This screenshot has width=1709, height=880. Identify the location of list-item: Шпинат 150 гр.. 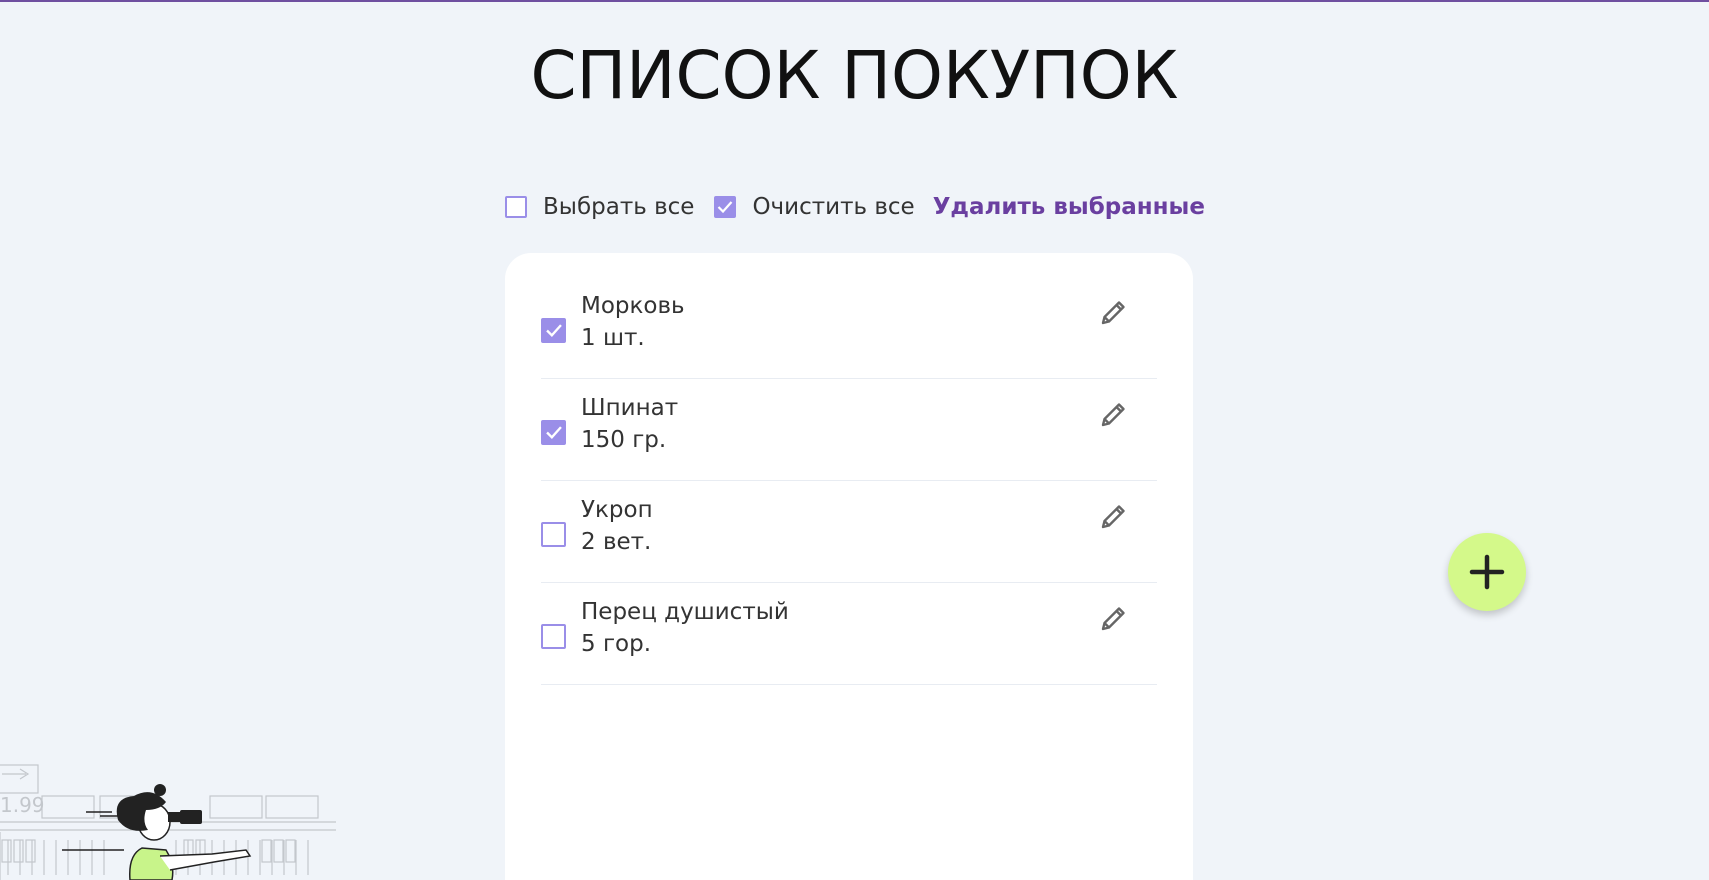
(849, 430).